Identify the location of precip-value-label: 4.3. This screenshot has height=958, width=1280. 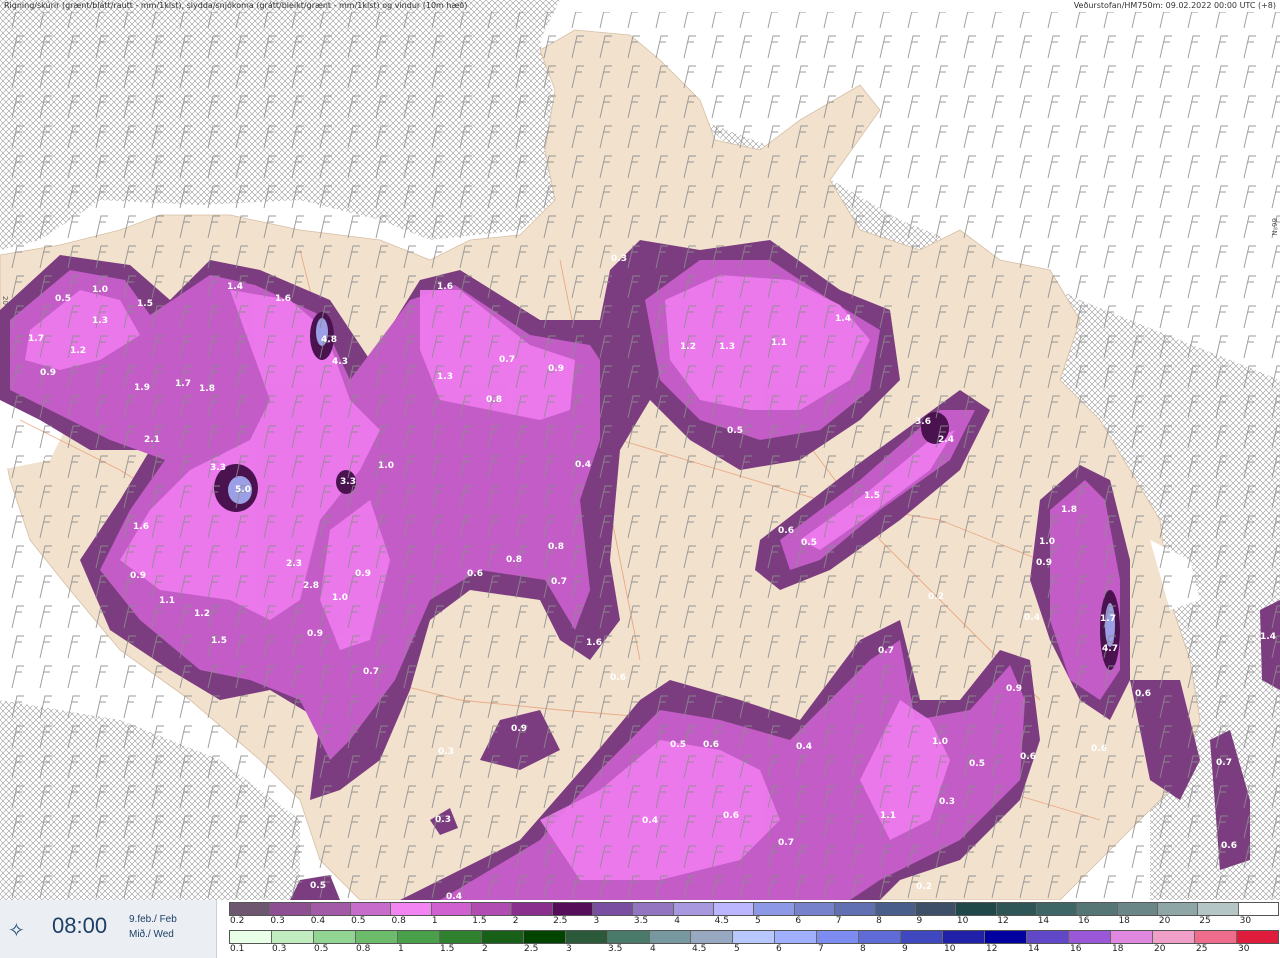
(340, 362).